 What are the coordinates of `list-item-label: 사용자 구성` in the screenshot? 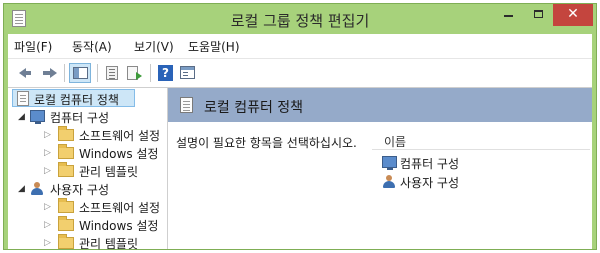 It's located at (430, 183).